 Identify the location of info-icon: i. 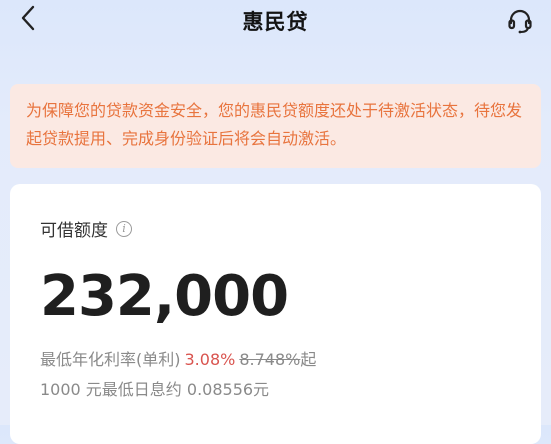
(124, 228).